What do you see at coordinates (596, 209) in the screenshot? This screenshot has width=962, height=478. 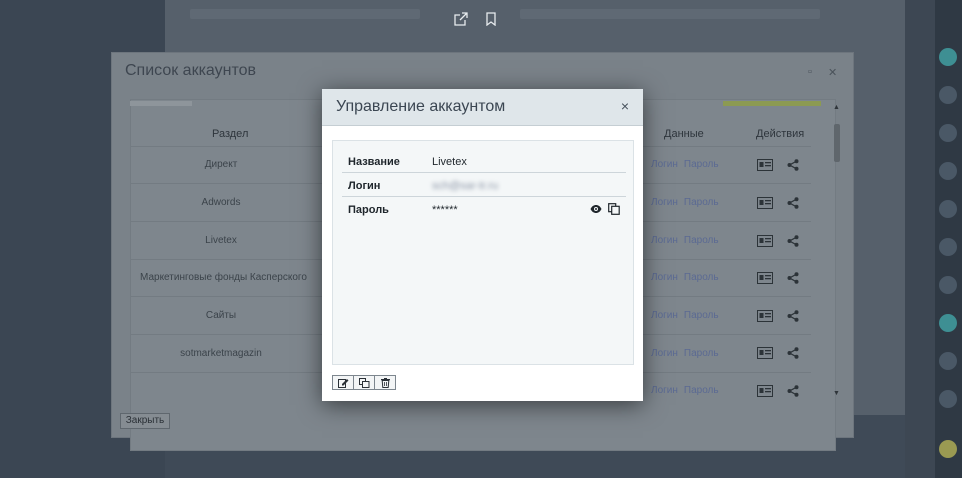 I see `eye-icon` at bounding box center [596, 209].